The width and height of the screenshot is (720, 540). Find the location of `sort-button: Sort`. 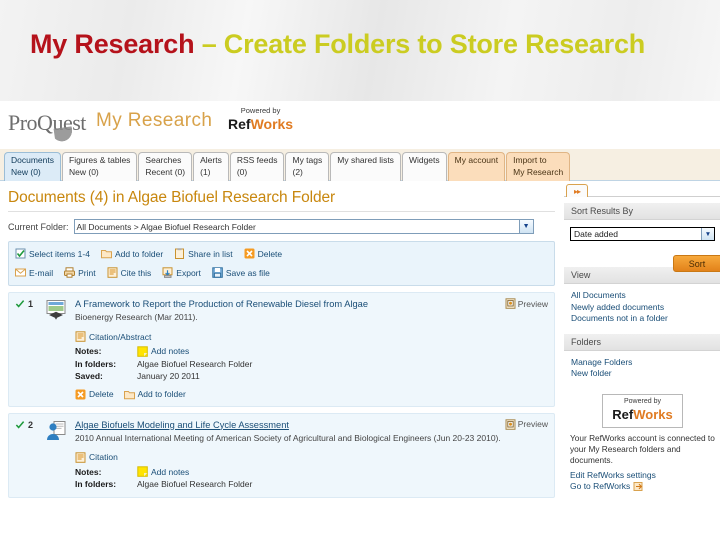

sort-button: Sort is located at coordinates (696, 263).